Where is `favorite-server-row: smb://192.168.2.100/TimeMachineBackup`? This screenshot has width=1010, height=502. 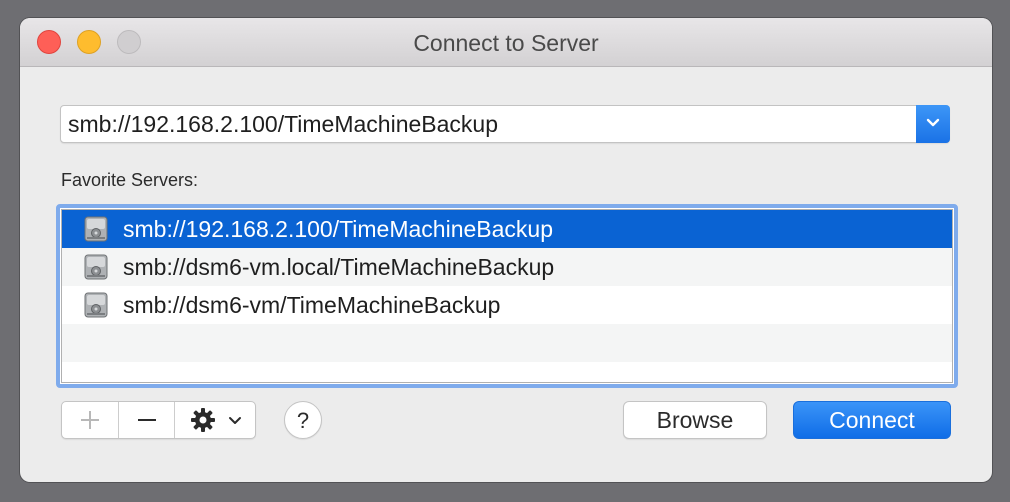
favorite-server-row: smb://192.168.2.100/TimeMachineBackup is located at coordinates (507, 229).